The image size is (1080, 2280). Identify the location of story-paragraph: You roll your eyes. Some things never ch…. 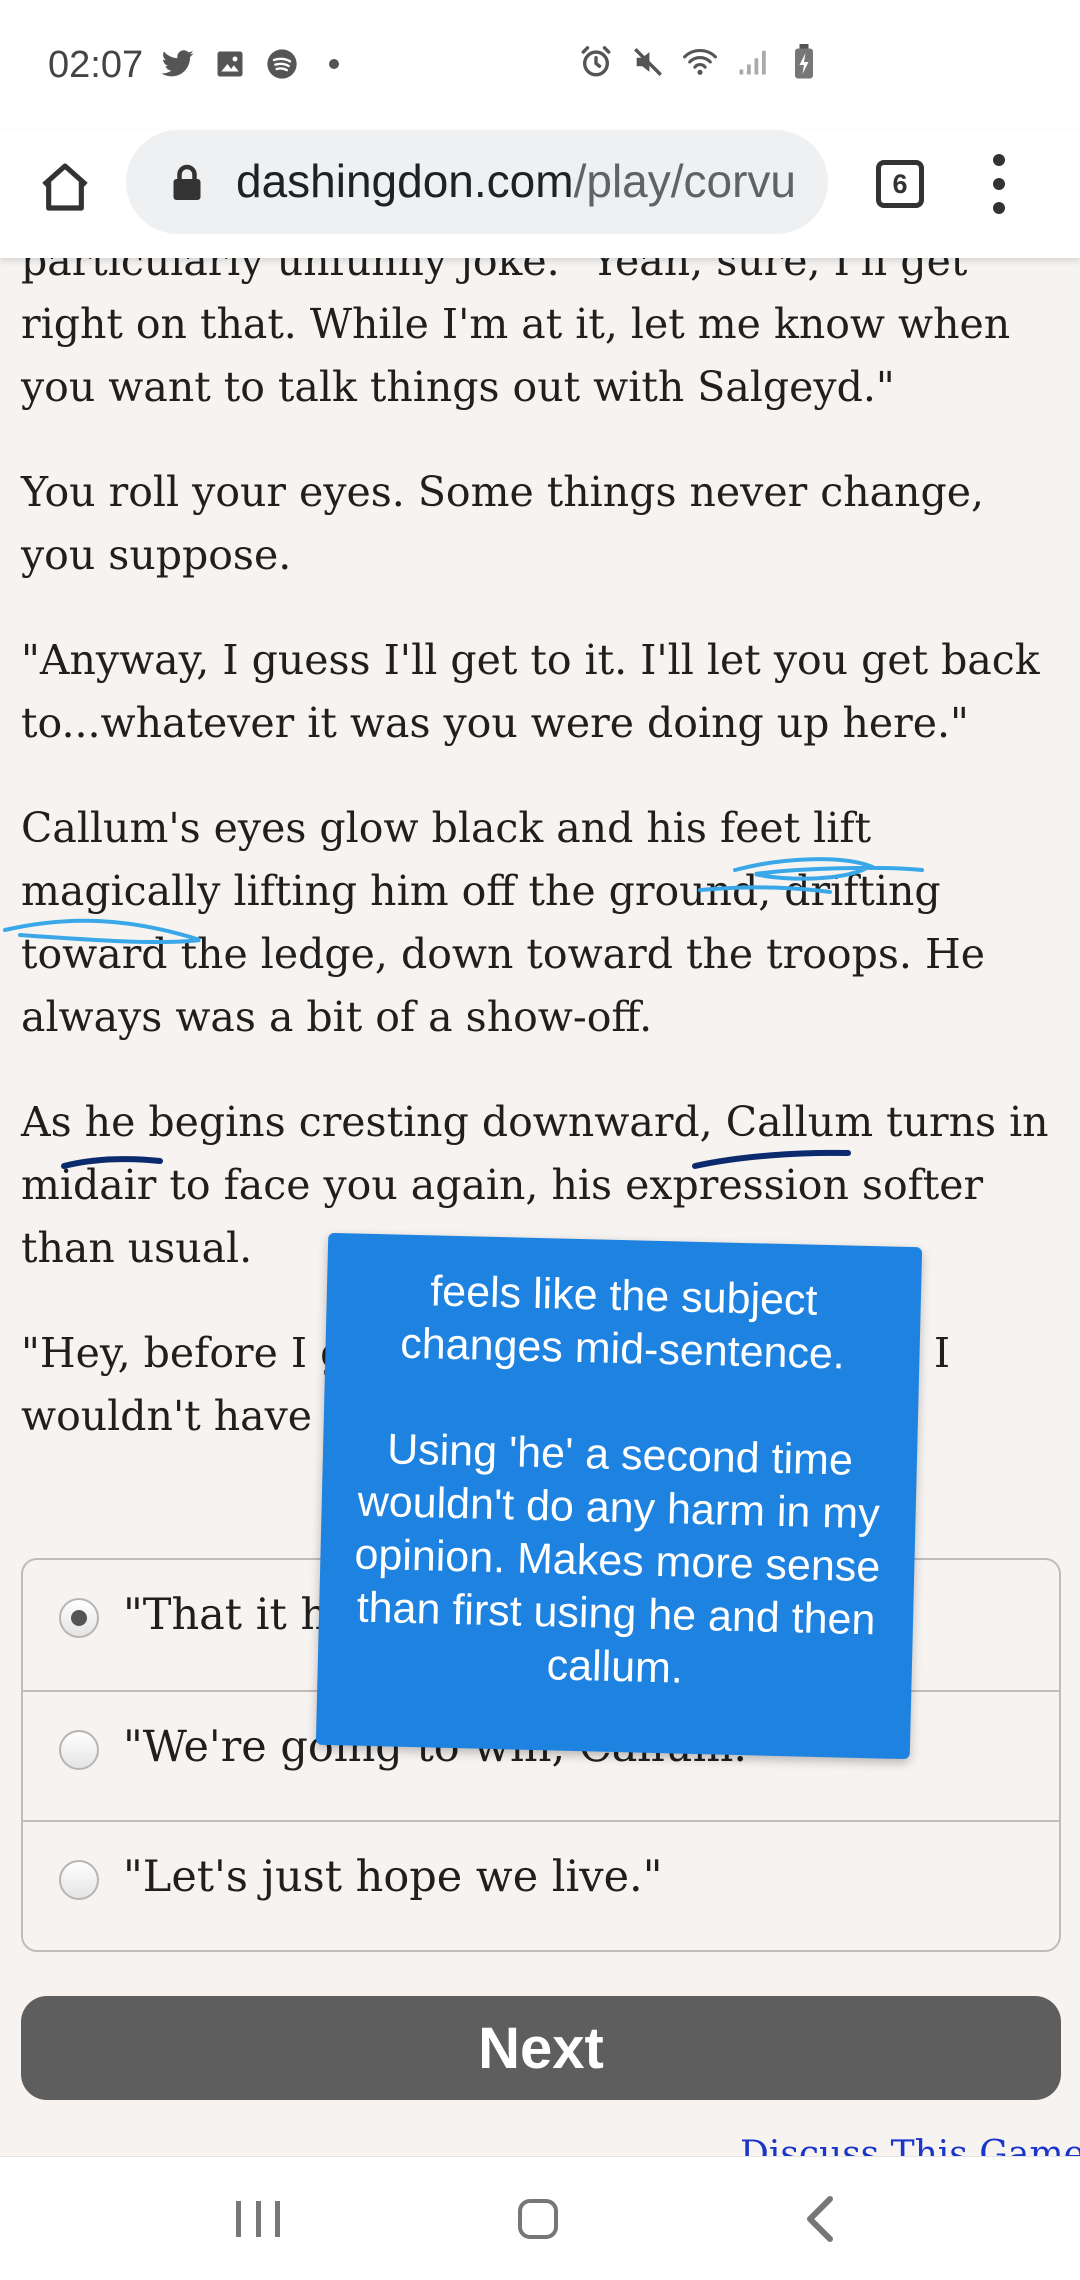
(502, 523).